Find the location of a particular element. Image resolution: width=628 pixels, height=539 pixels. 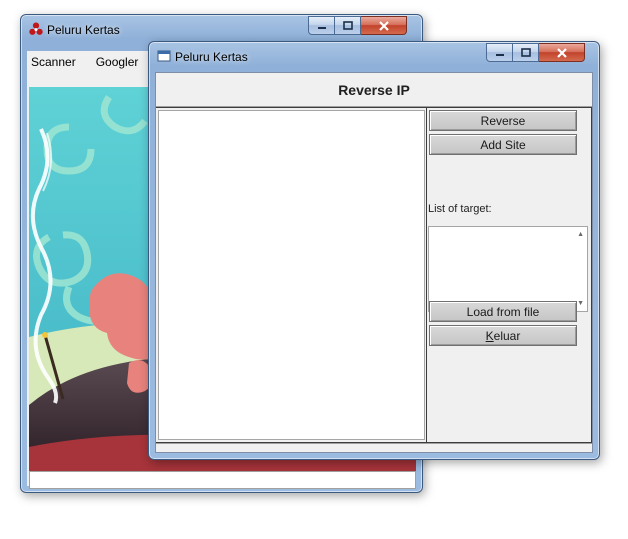

front-window-caption-buttons is located at coordinates (535, 52).